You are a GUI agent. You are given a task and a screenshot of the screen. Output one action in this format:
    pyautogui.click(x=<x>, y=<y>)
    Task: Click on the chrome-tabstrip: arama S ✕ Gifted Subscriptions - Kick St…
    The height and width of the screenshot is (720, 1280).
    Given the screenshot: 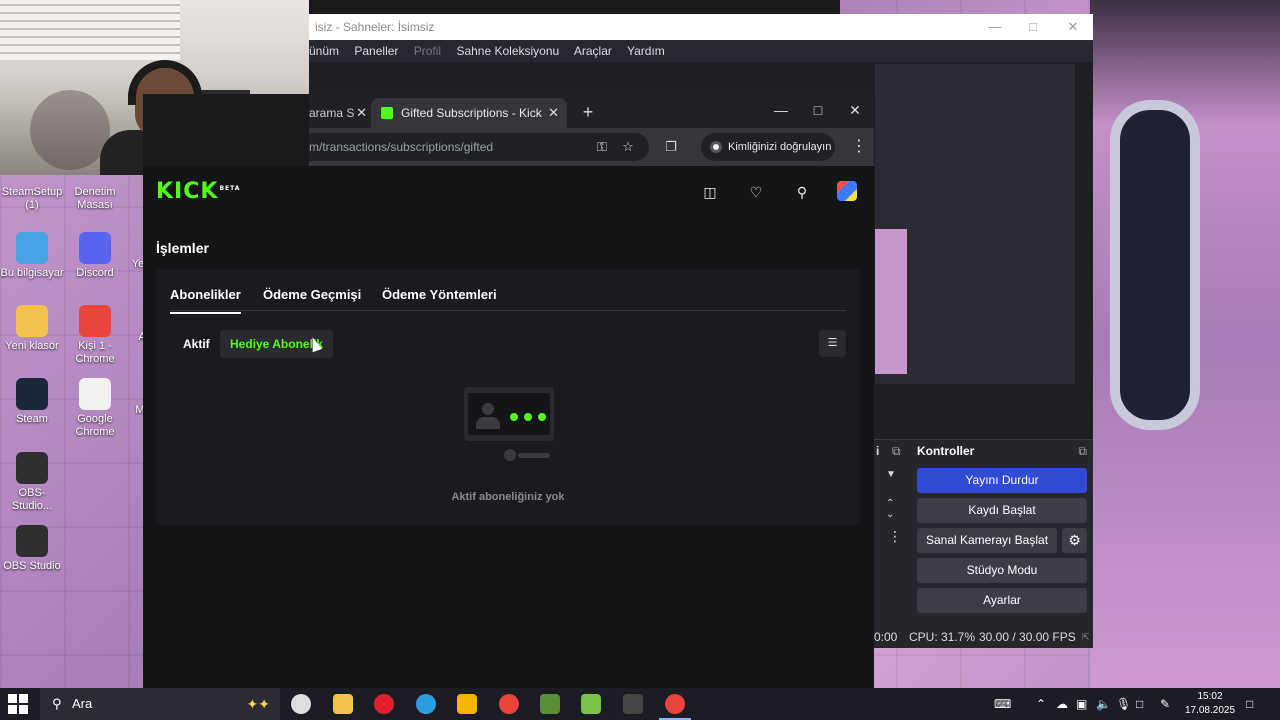 What is the action you would take?
    pyautogui.click(x=591, y=122)
    